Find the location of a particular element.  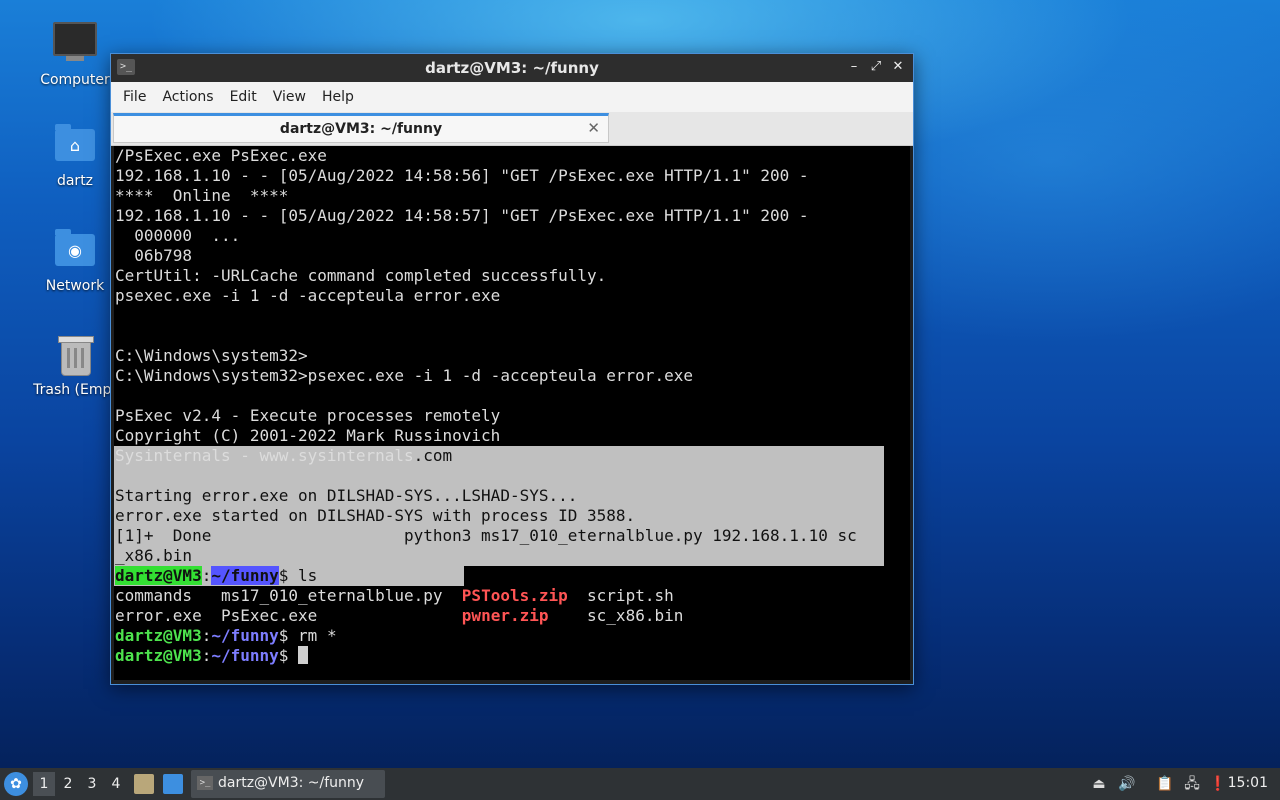

menu-file: File is located at coordinates (134, 97).